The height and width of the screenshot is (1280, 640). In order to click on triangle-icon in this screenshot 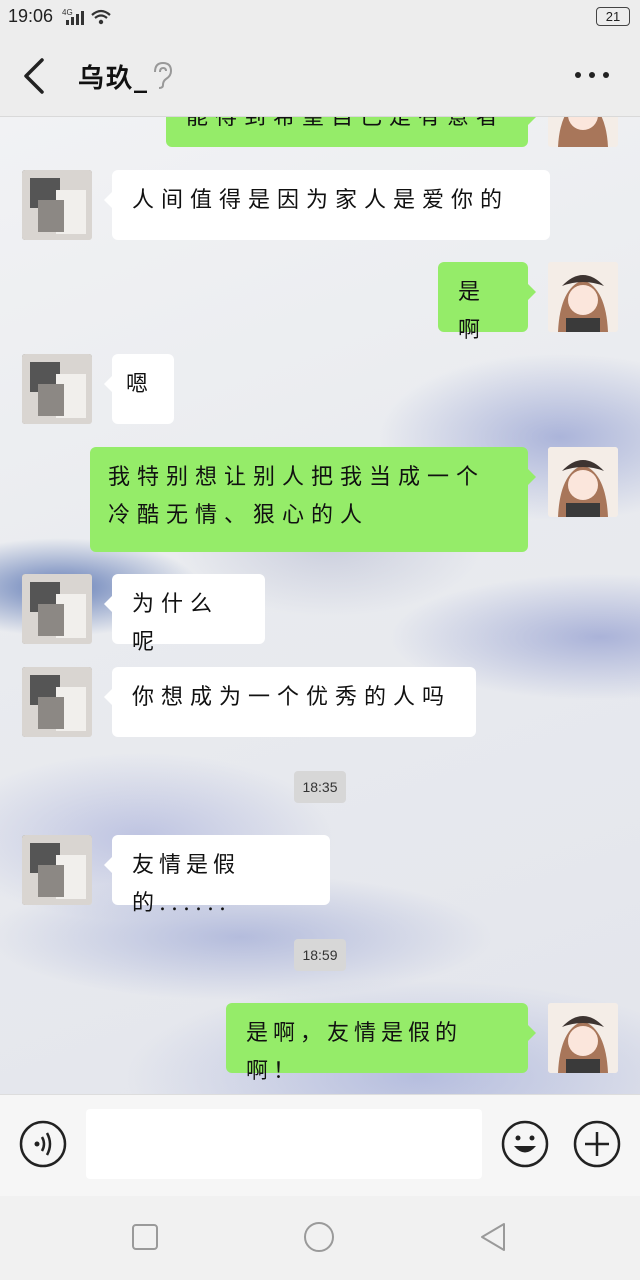, I will do `click(493, 1237)`.